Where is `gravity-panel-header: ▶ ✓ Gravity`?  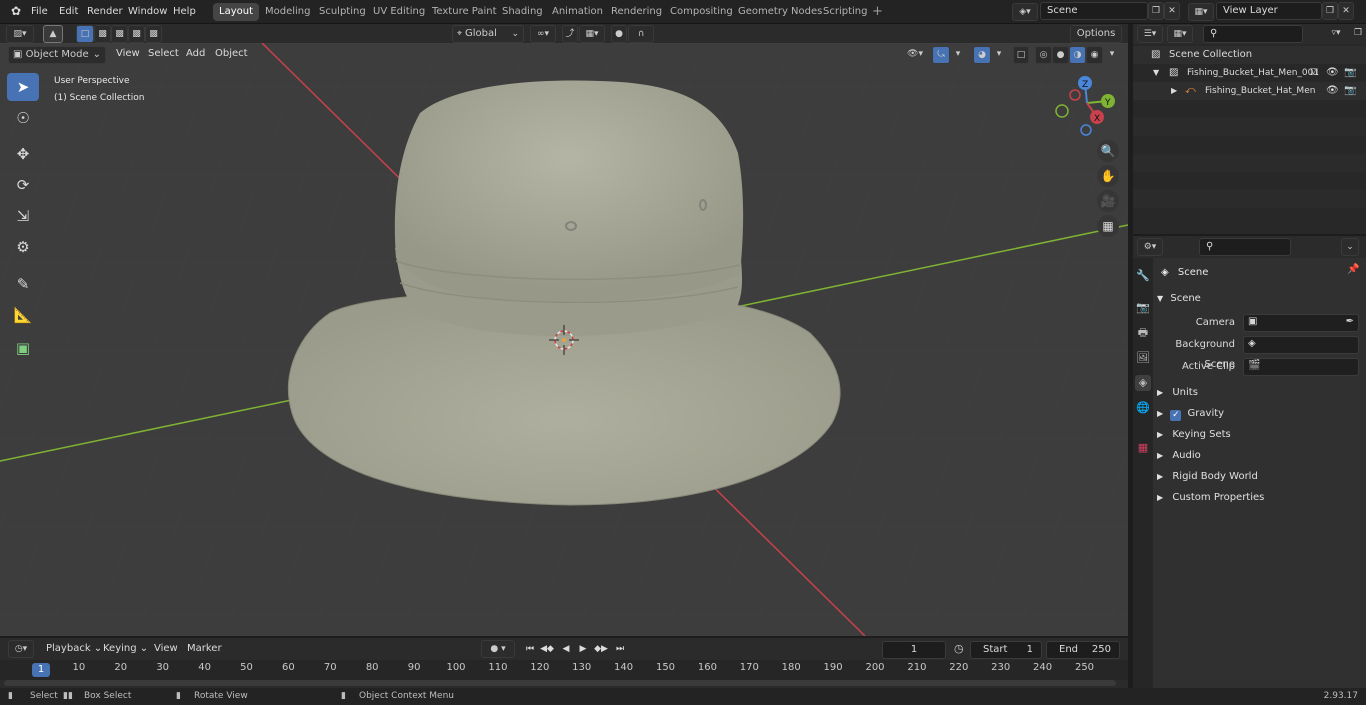
gravity-panel-header: ▶ ✓ Gravity is located at coordinates (1190, 414).